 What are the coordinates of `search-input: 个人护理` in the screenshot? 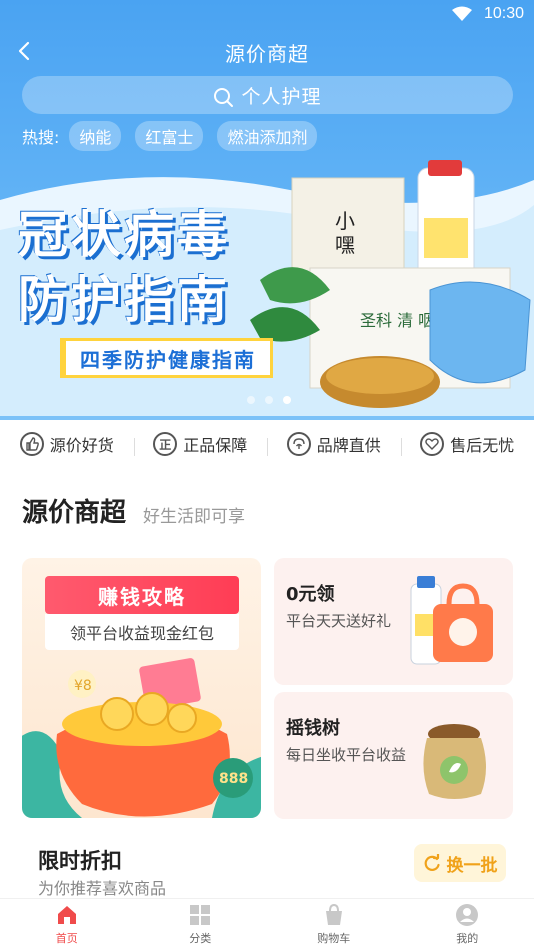 It's located at (267, 95).